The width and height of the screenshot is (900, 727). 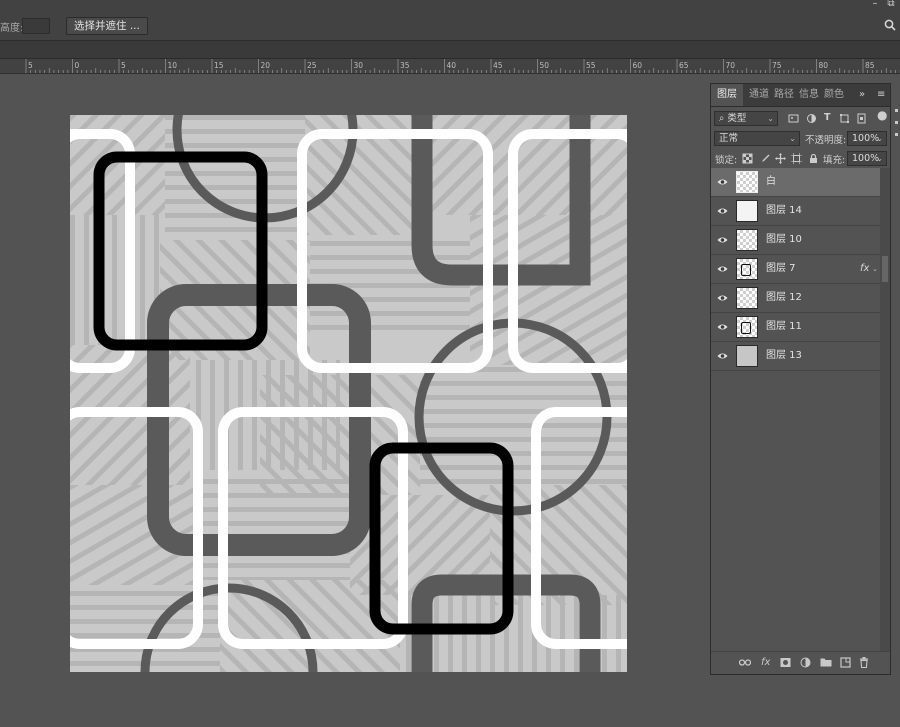 What do you see at coordinates (805, 662) in the screenshot?
I see `adjustment-icon` at bounding box center [805, 662].